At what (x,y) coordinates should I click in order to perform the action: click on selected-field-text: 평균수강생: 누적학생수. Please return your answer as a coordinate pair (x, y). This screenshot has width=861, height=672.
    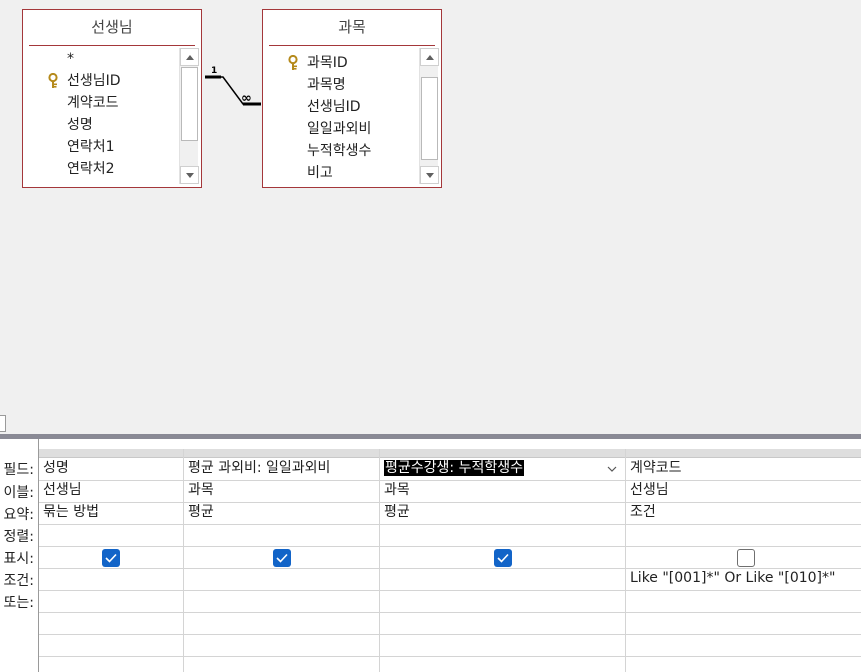
    Looking at the image, I should click on (454, 468).